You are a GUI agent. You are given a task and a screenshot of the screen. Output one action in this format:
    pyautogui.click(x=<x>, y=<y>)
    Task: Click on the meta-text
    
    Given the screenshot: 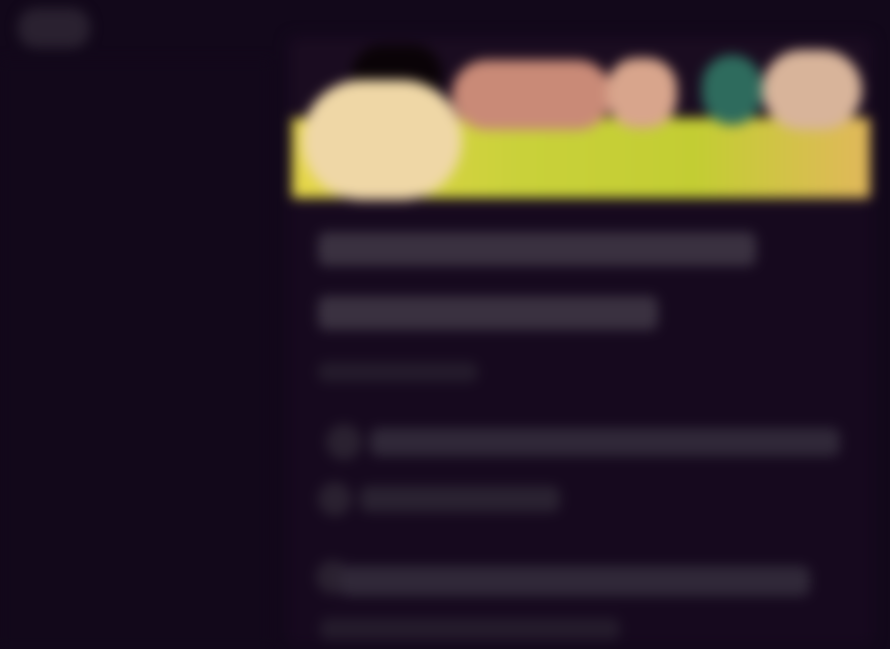 What is the action you would take?
    pyautogui.click(x=398, y=372)
    